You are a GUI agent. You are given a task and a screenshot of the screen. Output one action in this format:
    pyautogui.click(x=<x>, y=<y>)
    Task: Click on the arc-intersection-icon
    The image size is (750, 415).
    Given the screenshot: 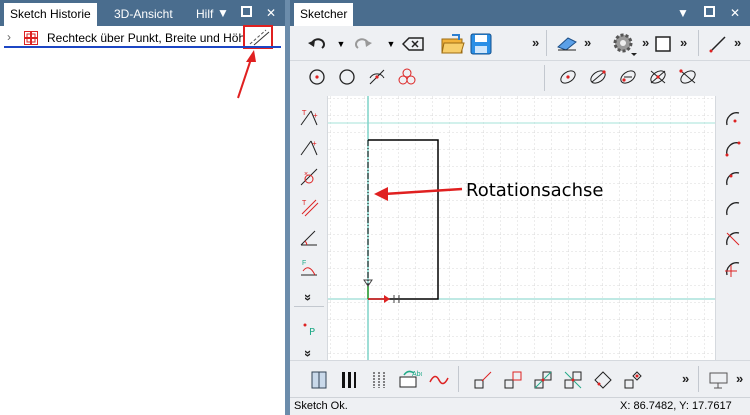 What is the action you would take?
    pyautogui.click(x=377, y=77)
    